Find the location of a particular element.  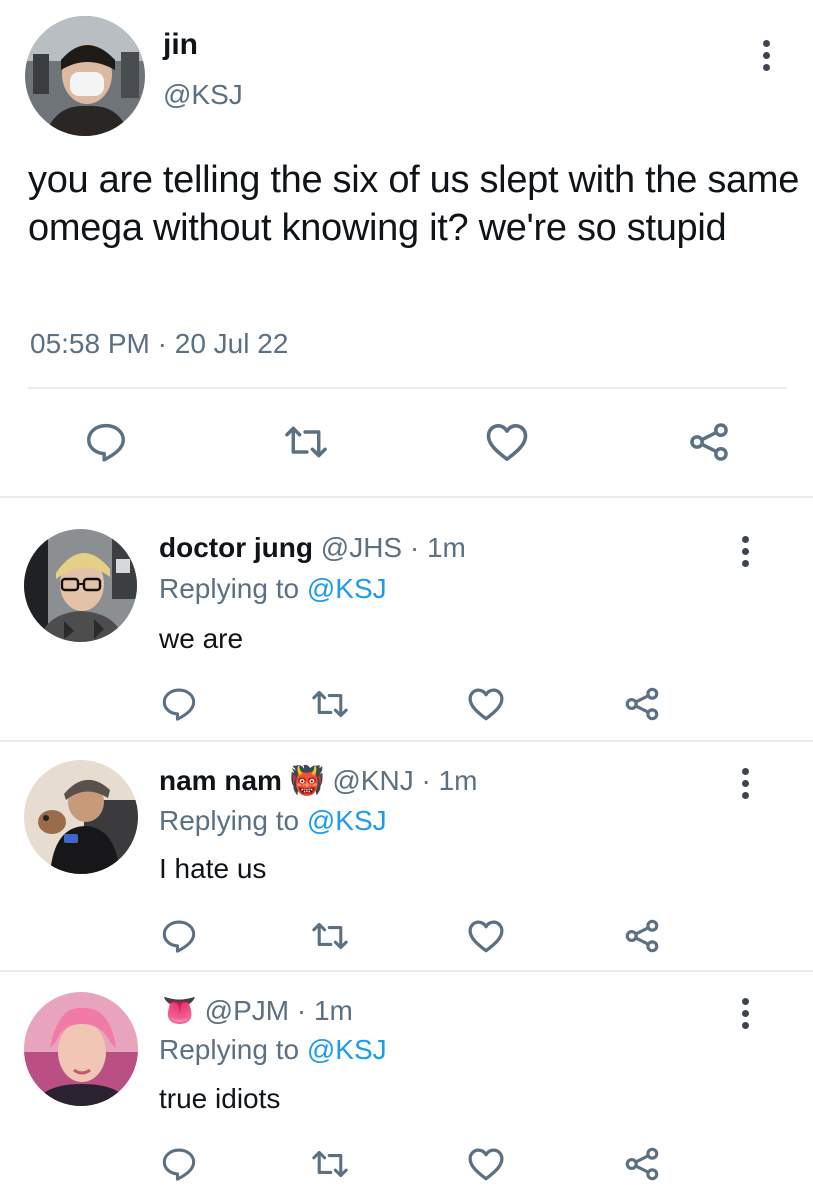

emoji: 👹 is located at coordinates (307, 780).